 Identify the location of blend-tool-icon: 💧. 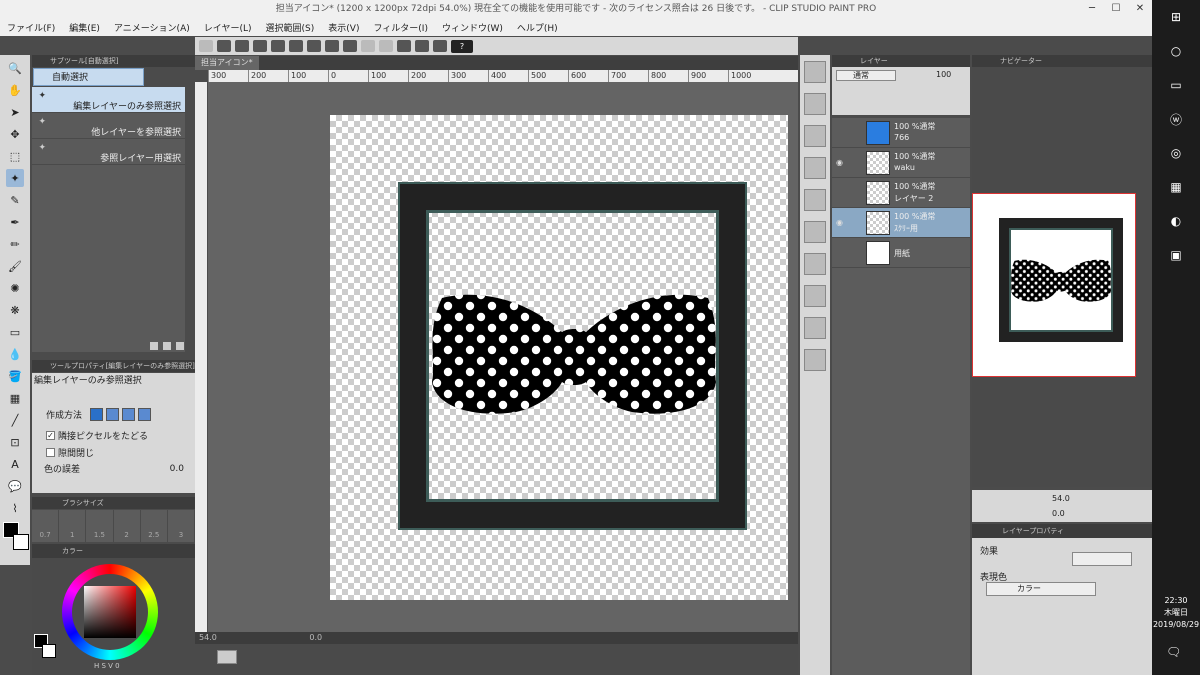
(15, 354).